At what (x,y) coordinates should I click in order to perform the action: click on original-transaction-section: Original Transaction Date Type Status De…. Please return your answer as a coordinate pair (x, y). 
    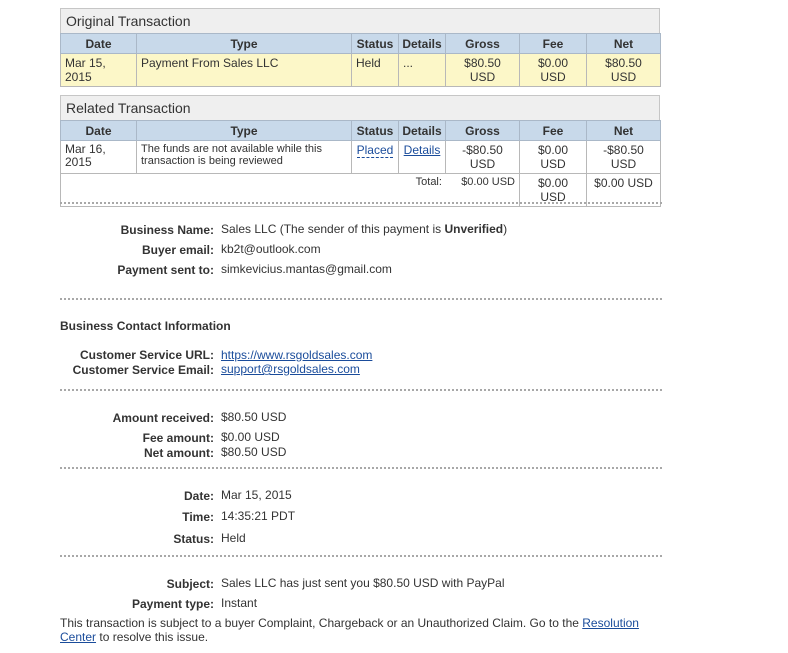
    Looking at the image, I should click on (360, 47).